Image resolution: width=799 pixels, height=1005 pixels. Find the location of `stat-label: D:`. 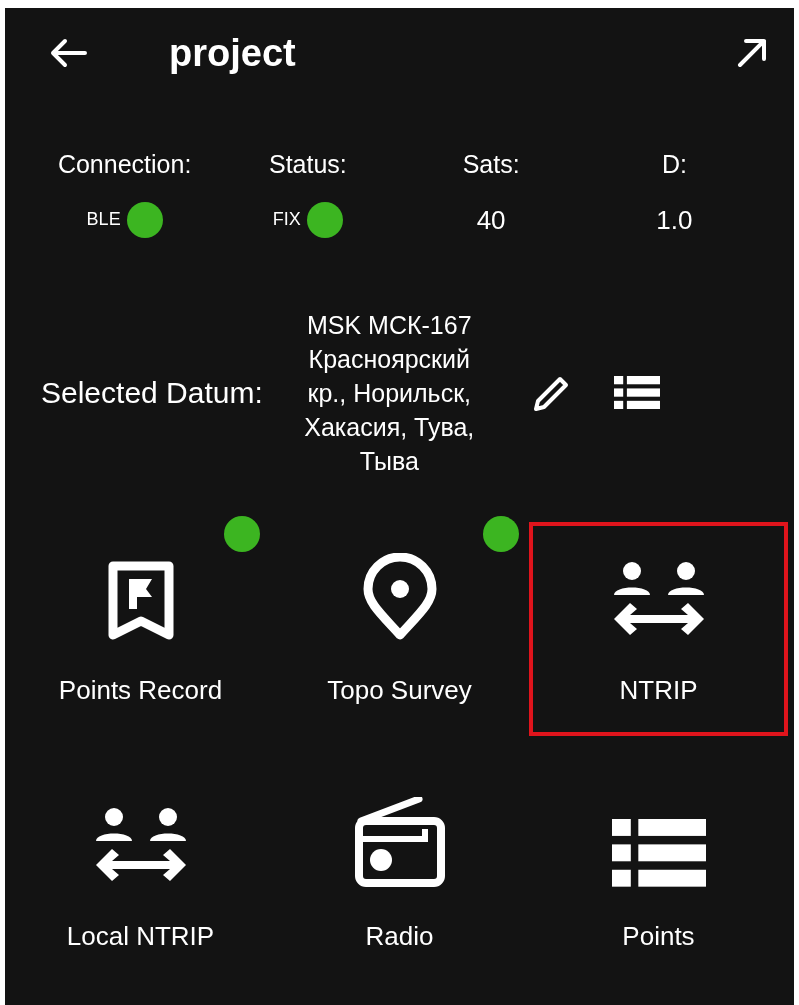

stat-label: D: is located at coordinates (674, 164).